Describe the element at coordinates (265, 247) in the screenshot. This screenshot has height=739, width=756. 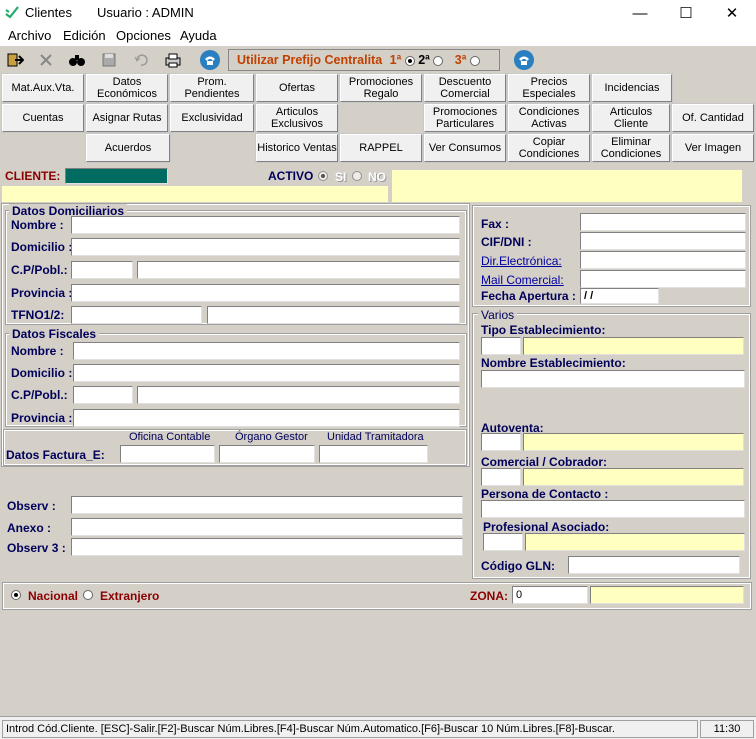
I see `dom-domicilio-input` at that location.